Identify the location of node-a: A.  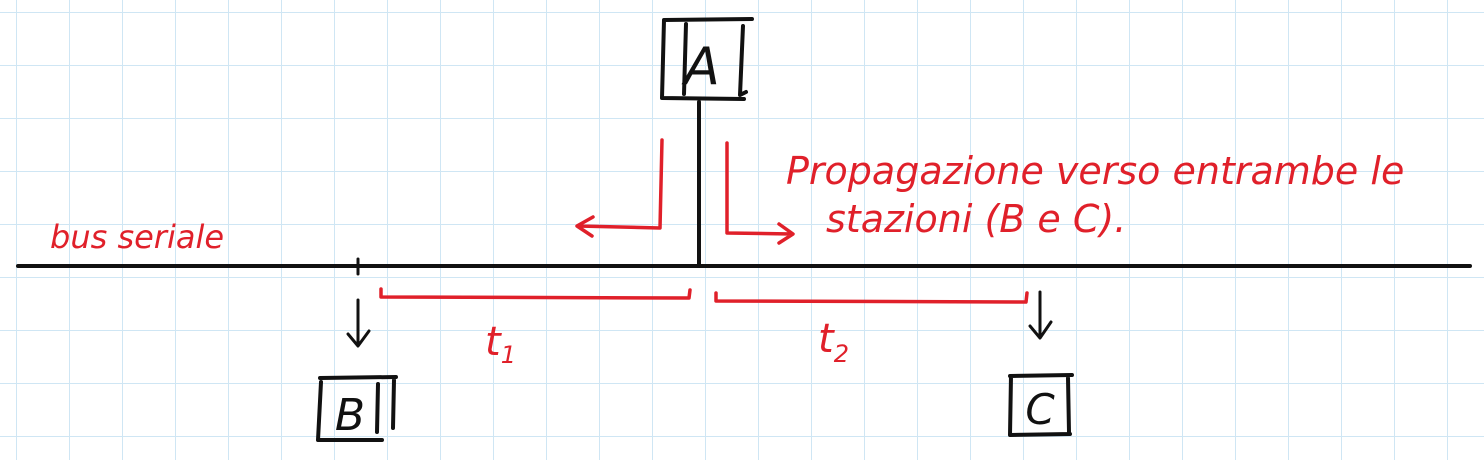
(707, 59).